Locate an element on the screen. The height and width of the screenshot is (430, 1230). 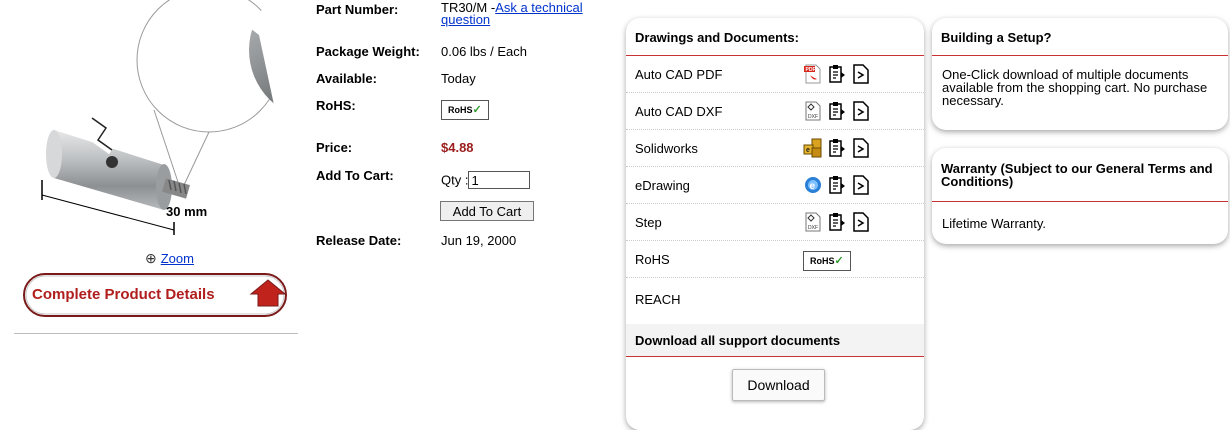
doc-row-autocad-pdf: Auto CAD PDF PDF is located at coordinates (775, 74).